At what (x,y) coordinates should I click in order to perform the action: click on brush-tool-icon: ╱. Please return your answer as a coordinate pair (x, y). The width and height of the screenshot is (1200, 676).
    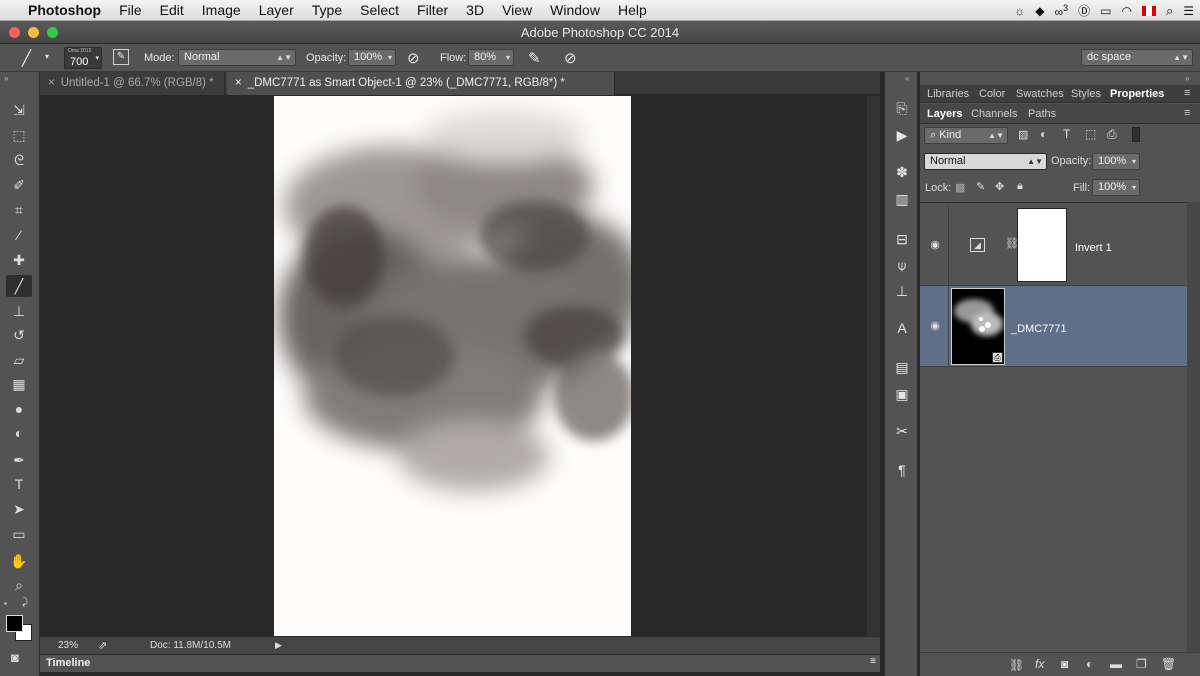
    Looking at the image, I should click on (19, 286).